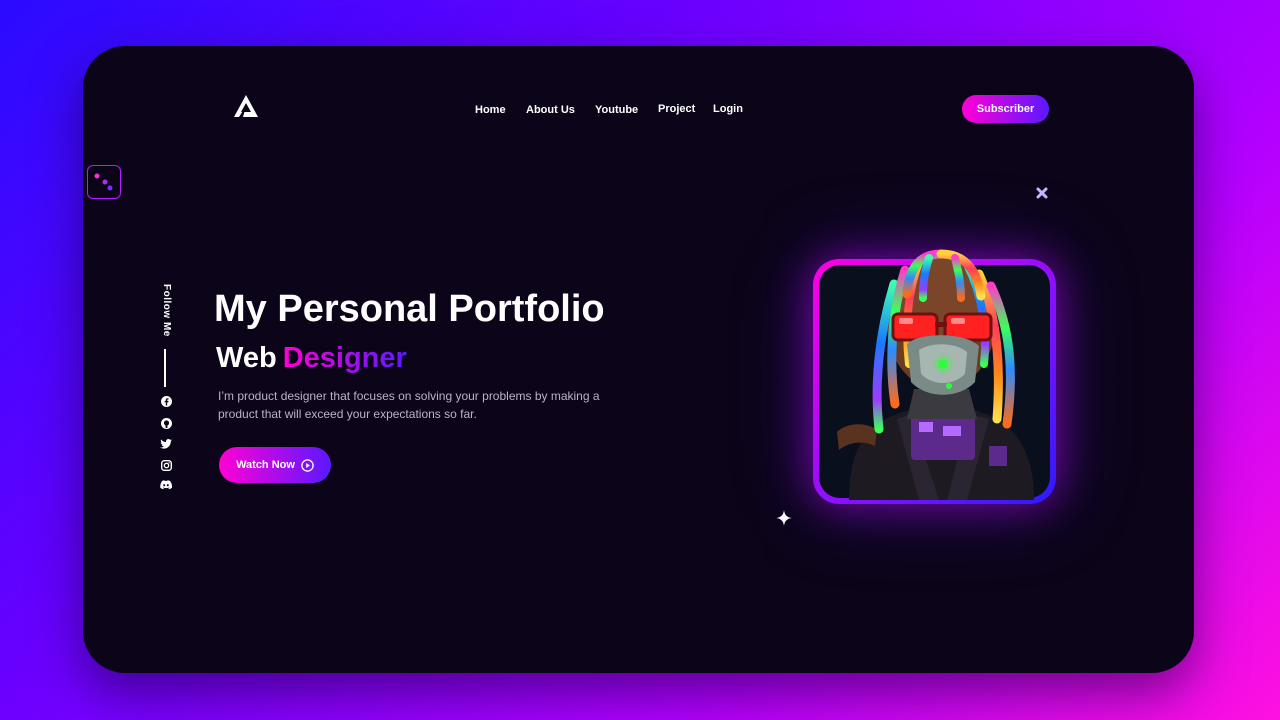 Image resolution: width=1280 pixels, height=720 pixels. Describe the element at coordinates (166, 401) in the screenshot. I see `facebook-icon` at that location.